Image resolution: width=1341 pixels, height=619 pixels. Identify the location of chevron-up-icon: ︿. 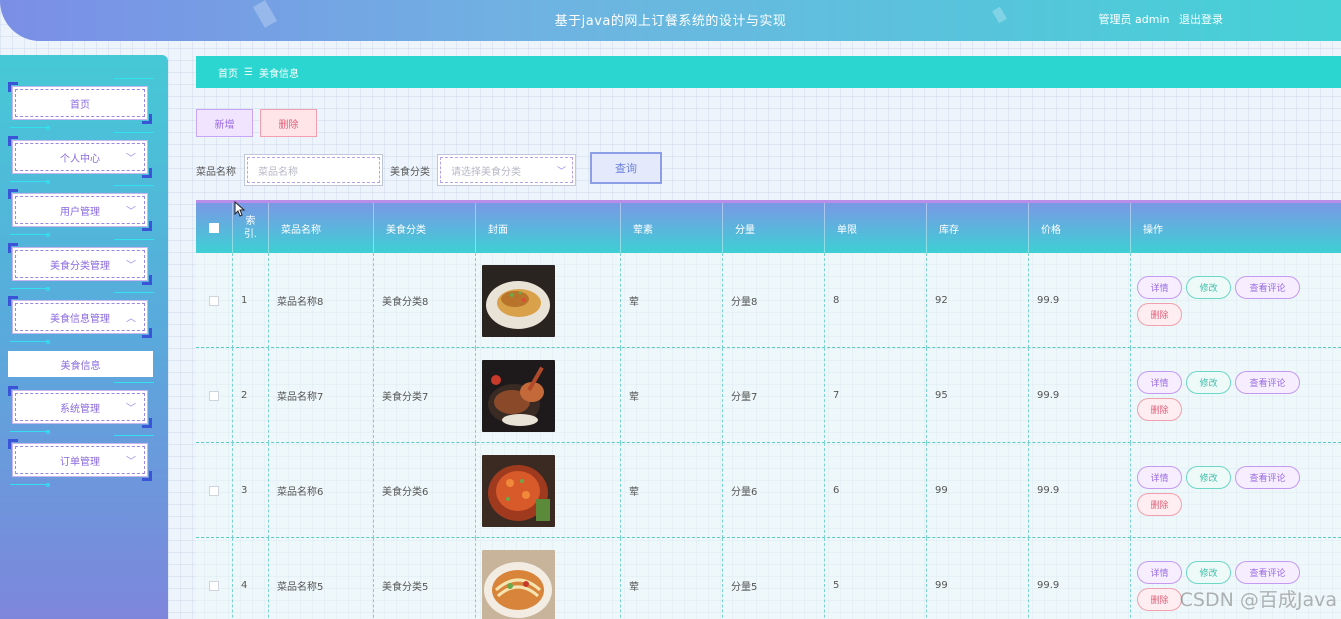
(131, 319).